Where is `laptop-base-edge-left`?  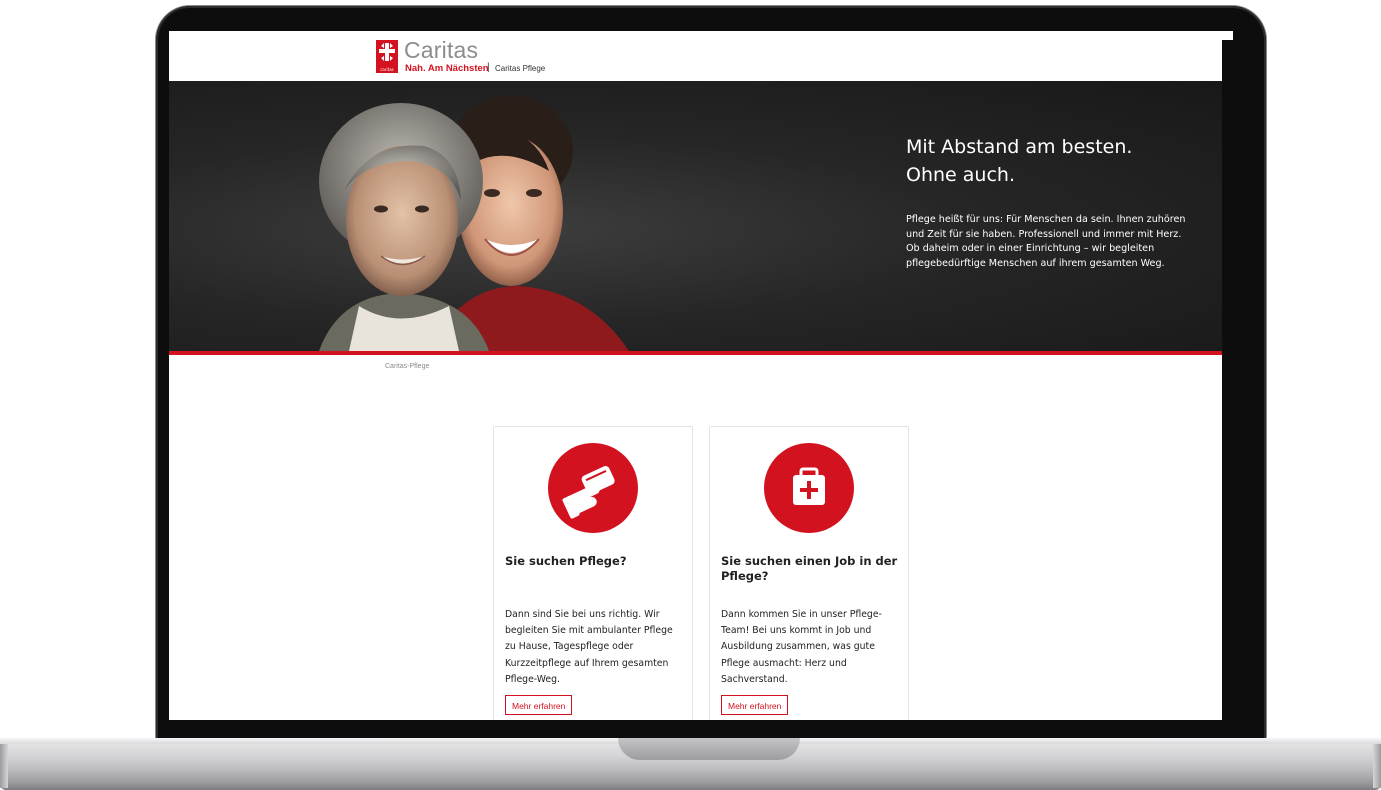 laptop-base-edge-left is located at coordinates (4, 766).